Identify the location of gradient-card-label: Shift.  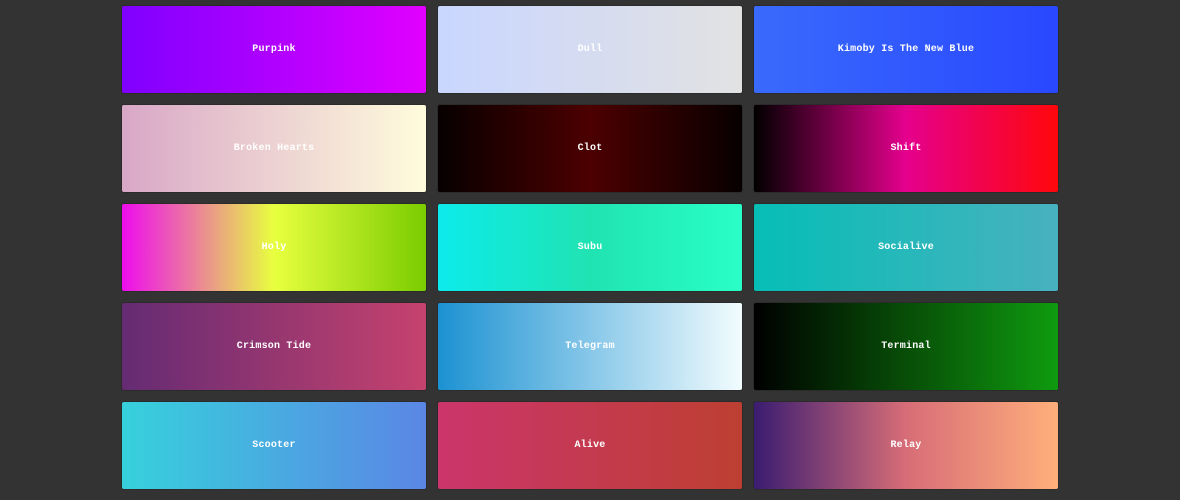
(906, 148).